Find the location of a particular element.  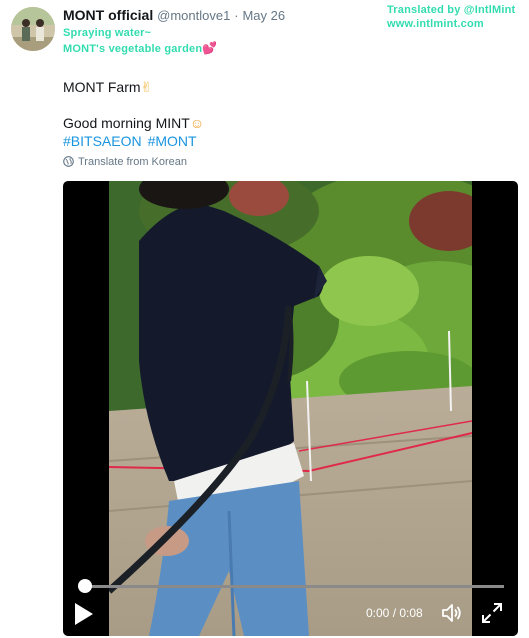

tweet-date: May 26 is located at coordinates (263, 15).